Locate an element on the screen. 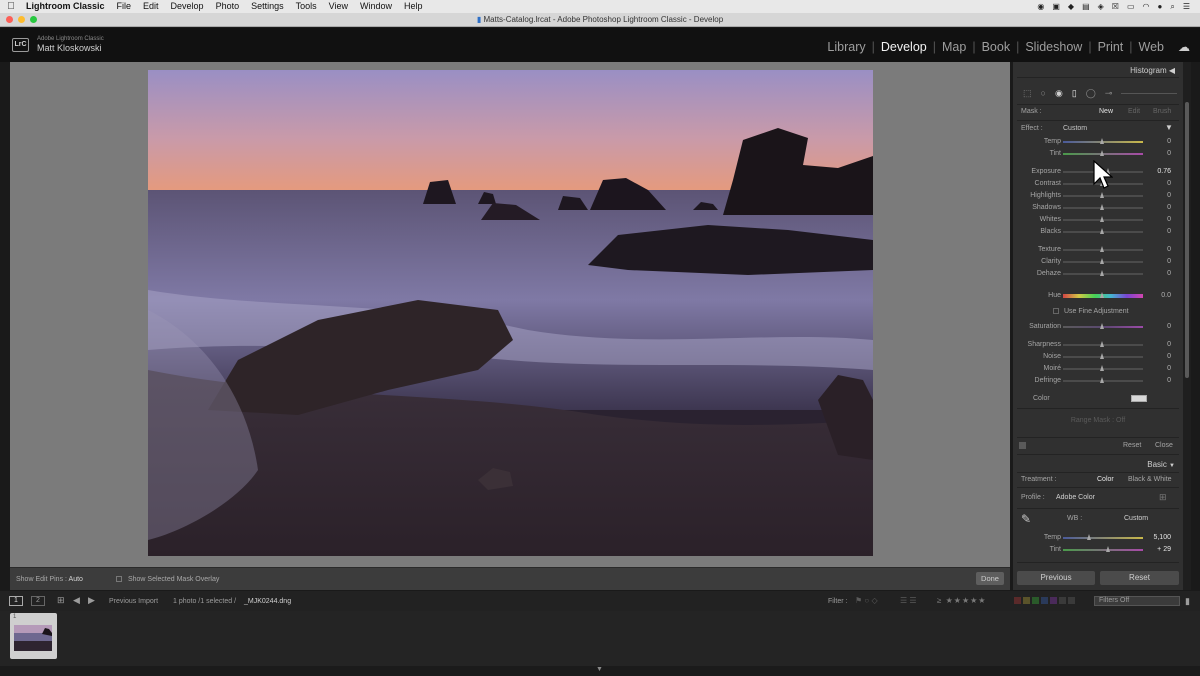 The height and width of the screenshot is (676, 1200). shadows-thumb is located at coordinates (1102, 207).